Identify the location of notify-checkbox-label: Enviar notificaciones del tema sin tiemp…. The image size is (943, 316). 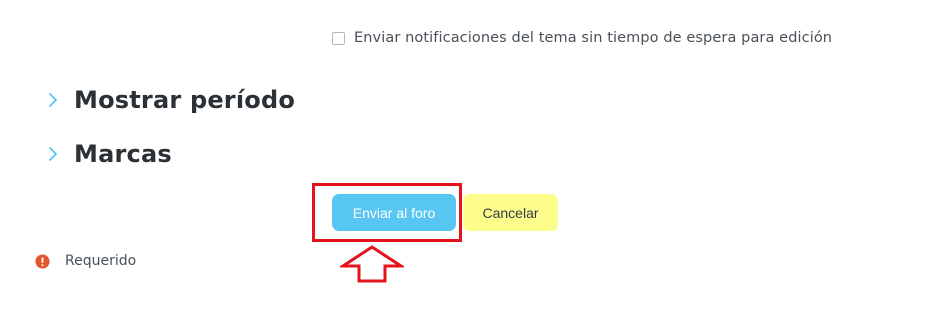
(593, 38).